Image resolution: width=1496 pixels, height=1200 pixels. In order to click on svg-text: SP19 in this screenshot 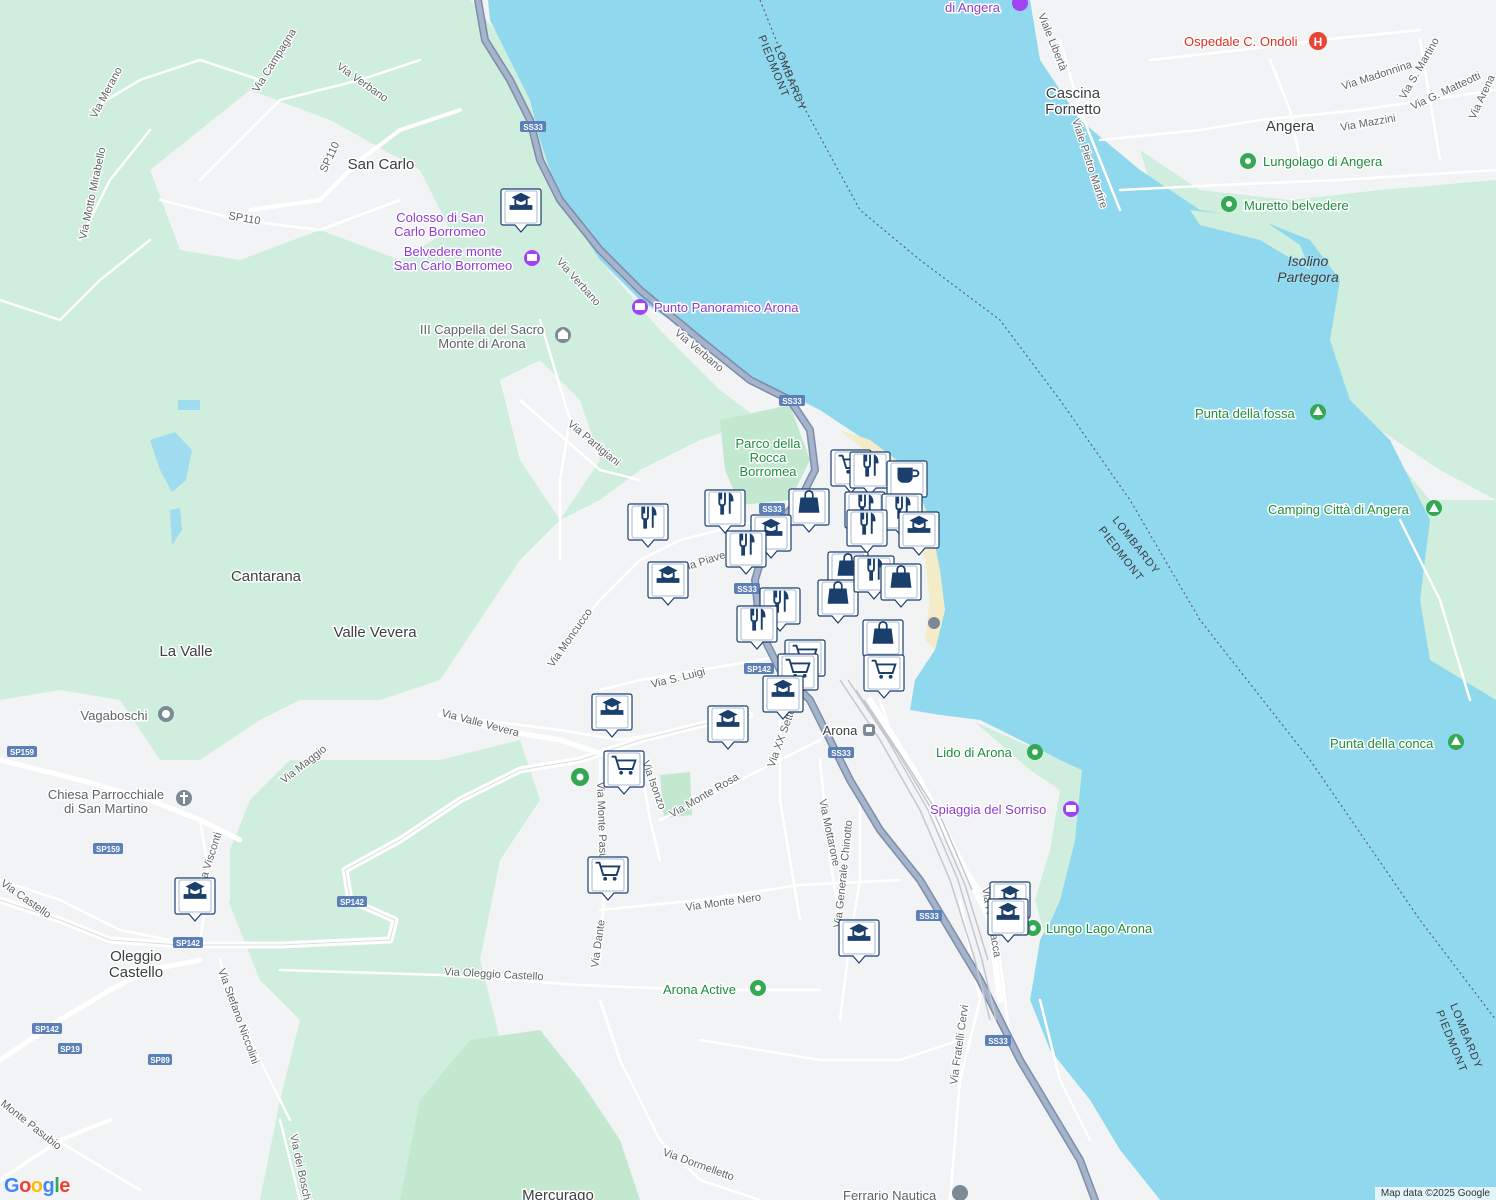, I will do `click(70, 1049)`.